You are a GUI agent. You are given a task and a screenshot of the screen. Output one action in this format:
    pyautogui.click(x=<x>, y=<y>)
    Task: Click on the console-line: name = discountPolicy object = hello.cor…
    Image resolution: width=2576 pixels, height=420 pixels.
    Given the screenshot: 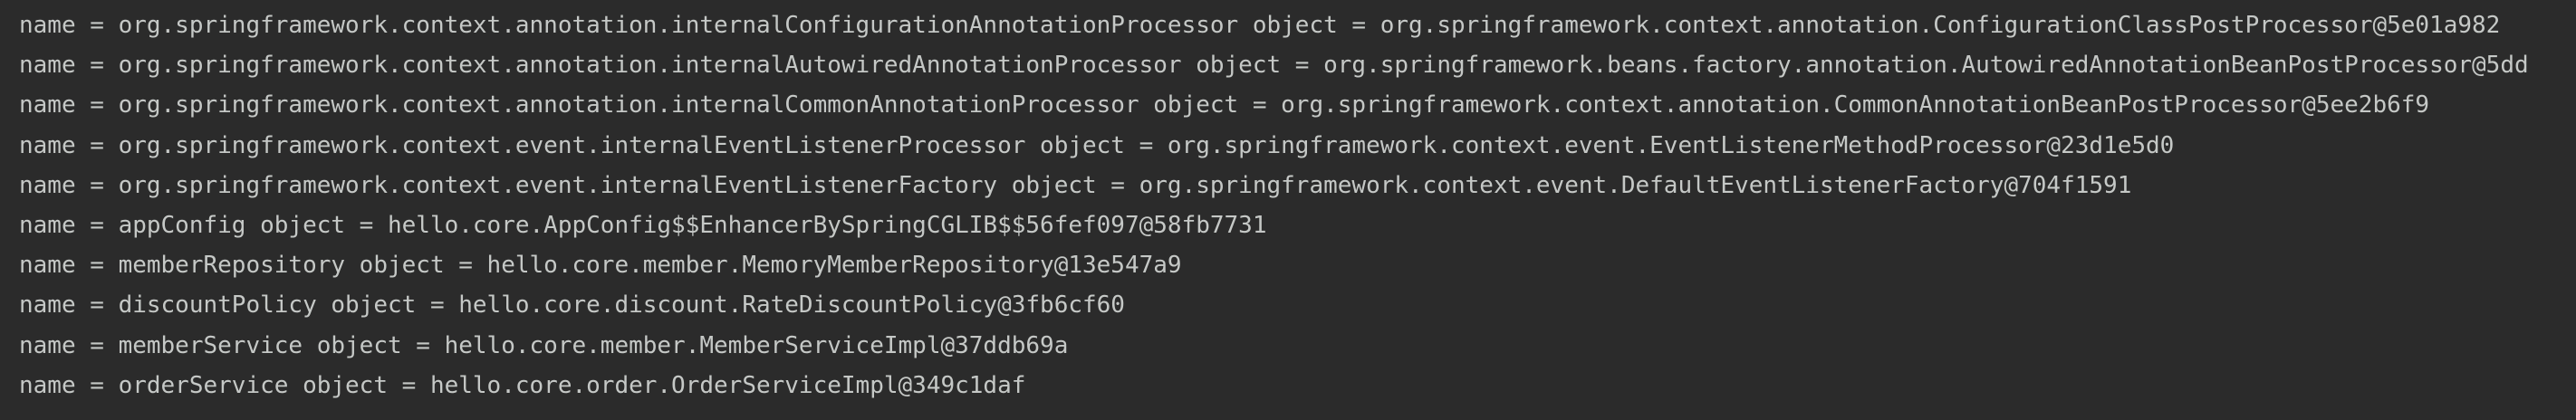 What is the action you would take?
    pyautogui.click(x=572, y=306)
    